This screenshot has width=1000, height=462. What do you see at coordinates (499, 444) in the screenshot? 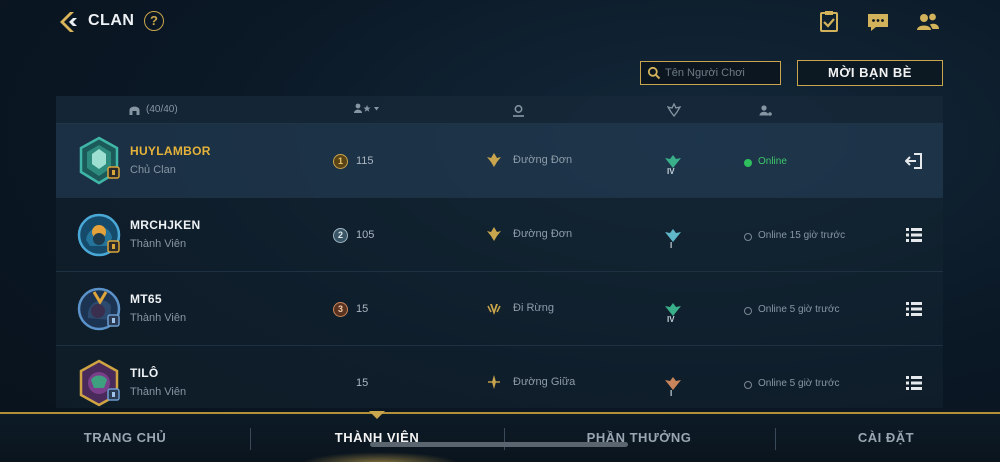
I see `home-indicator` at bounding box center [499, 444].